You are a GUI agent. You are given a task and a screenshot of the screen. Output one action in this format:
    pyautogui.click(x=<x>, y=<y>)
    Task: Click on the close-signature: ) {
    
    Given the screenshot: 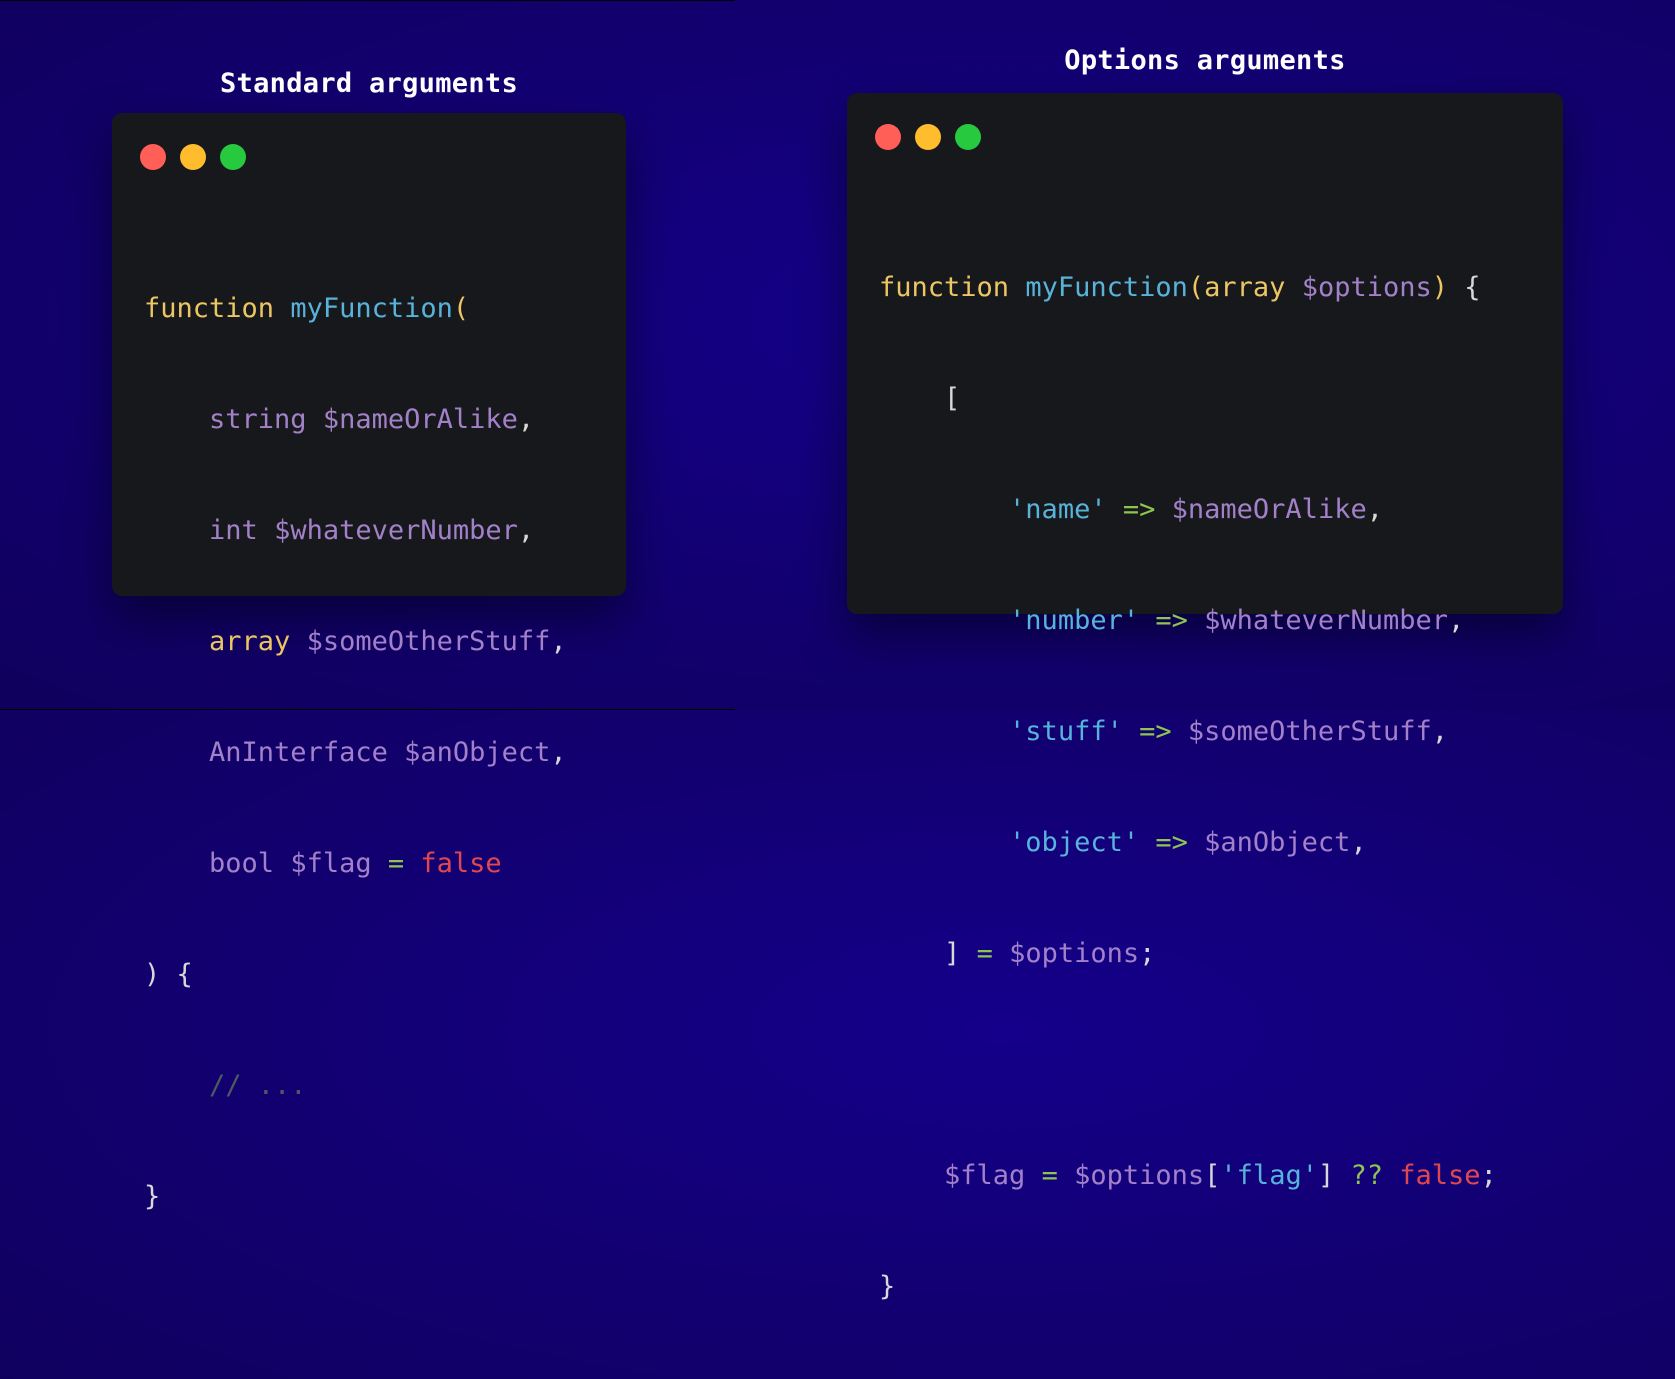 What is the action you would take?
    pyautogui.click(x=168, y=974)
    